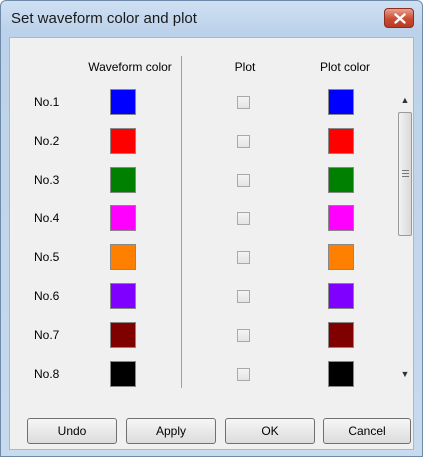 Image resolution: width=423 pixels, height=457 pixels. I want to click on apply-button: Apply, so click(171, 431).